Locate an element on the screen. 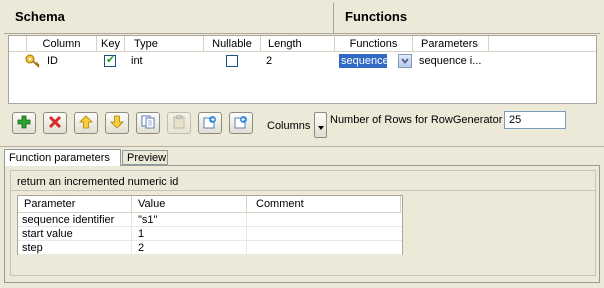 This screenshot has width=604, height=288. function-select: sequence is located at coordinates (364, 61).